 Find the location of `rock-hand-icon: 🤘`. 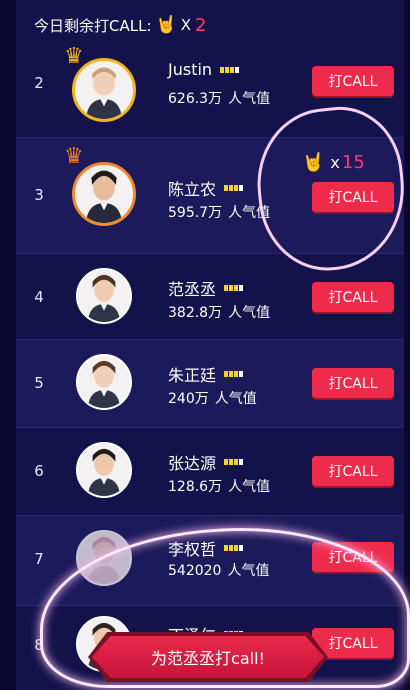

rock-hand-icon: 🤘 is located at coordinates (166, 25).